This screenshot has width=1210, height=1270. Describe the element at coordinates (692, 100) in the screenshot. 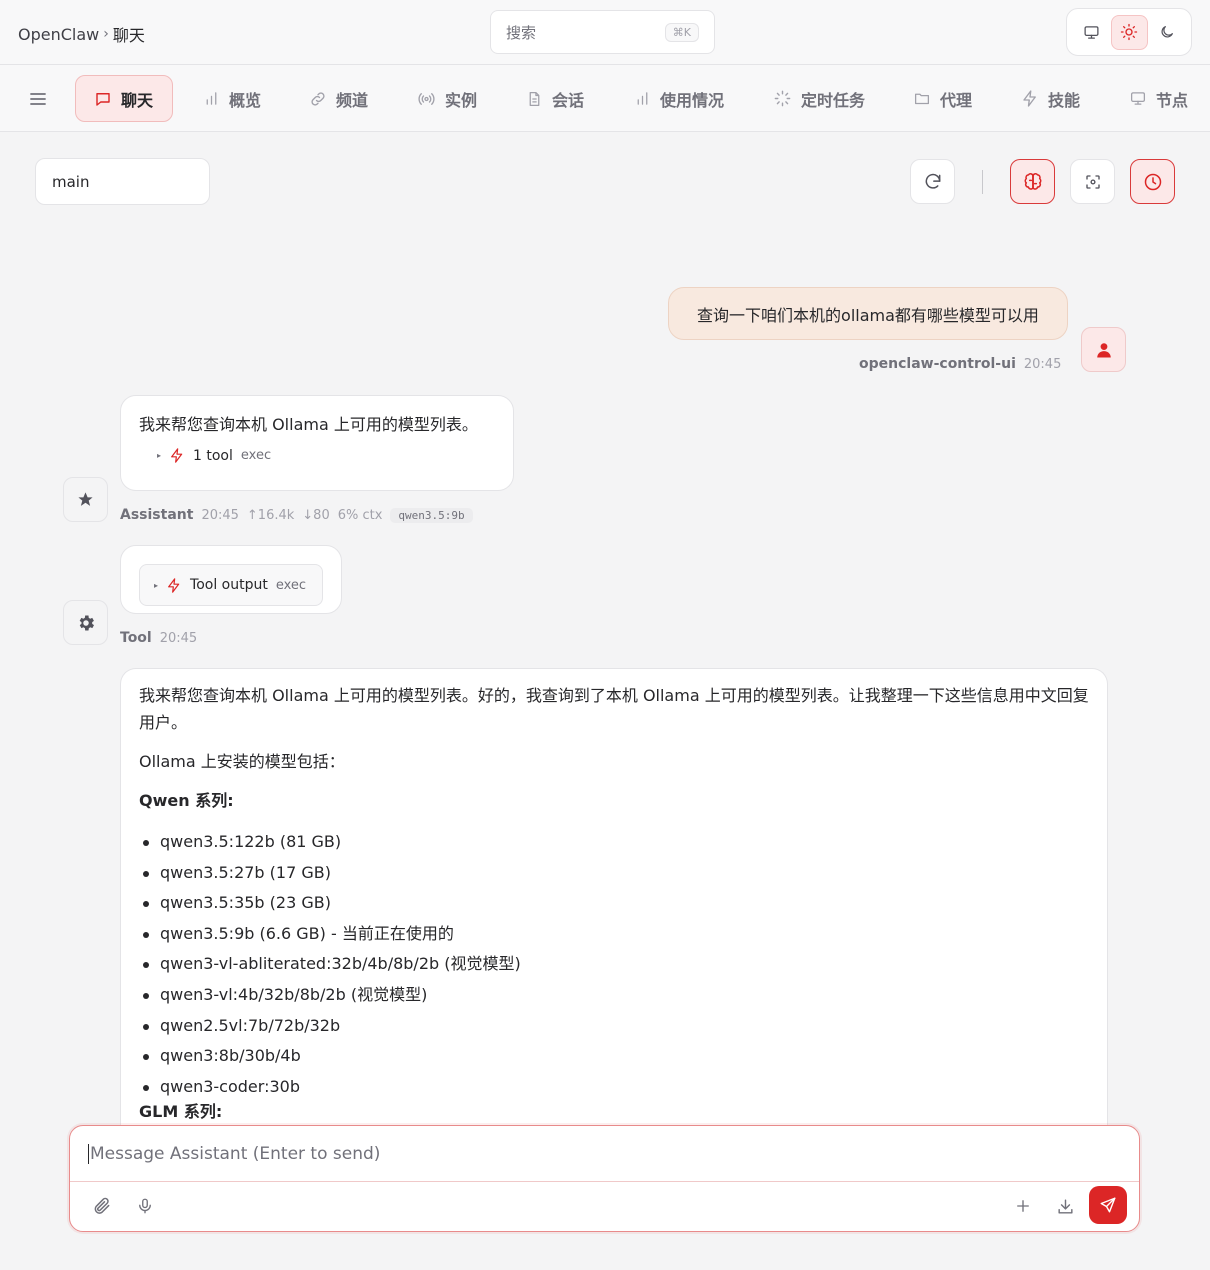

I see `tab-label: 使用情况` at that location.